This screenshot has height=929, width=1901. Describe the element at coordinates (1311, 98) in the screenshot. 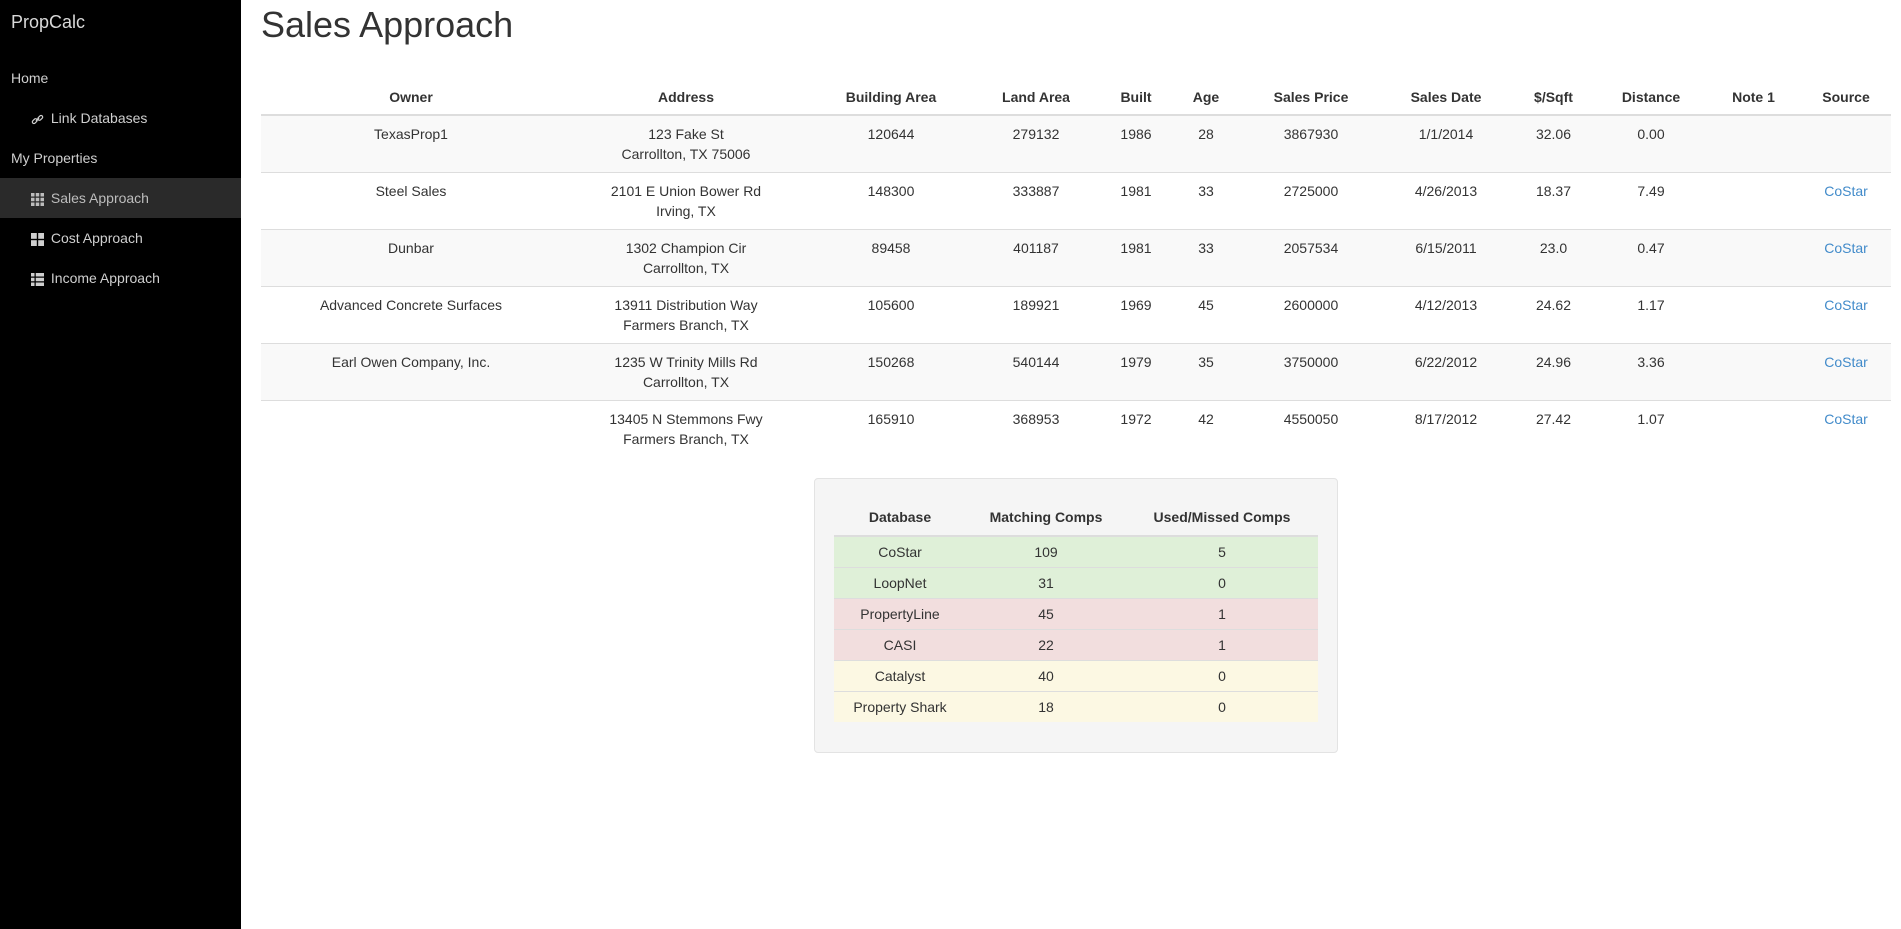

I see `col-sales-price: Sales Price` at that location.